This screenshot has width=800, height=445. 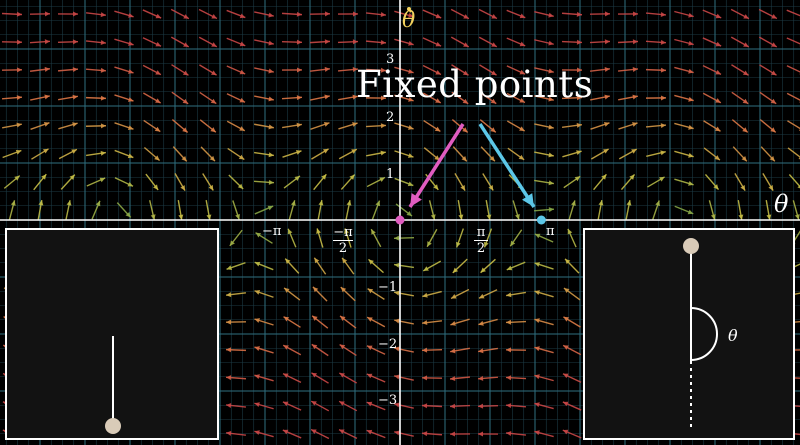 I want to click on pendulum-hanging-drawing, so click(x=113, y=385).